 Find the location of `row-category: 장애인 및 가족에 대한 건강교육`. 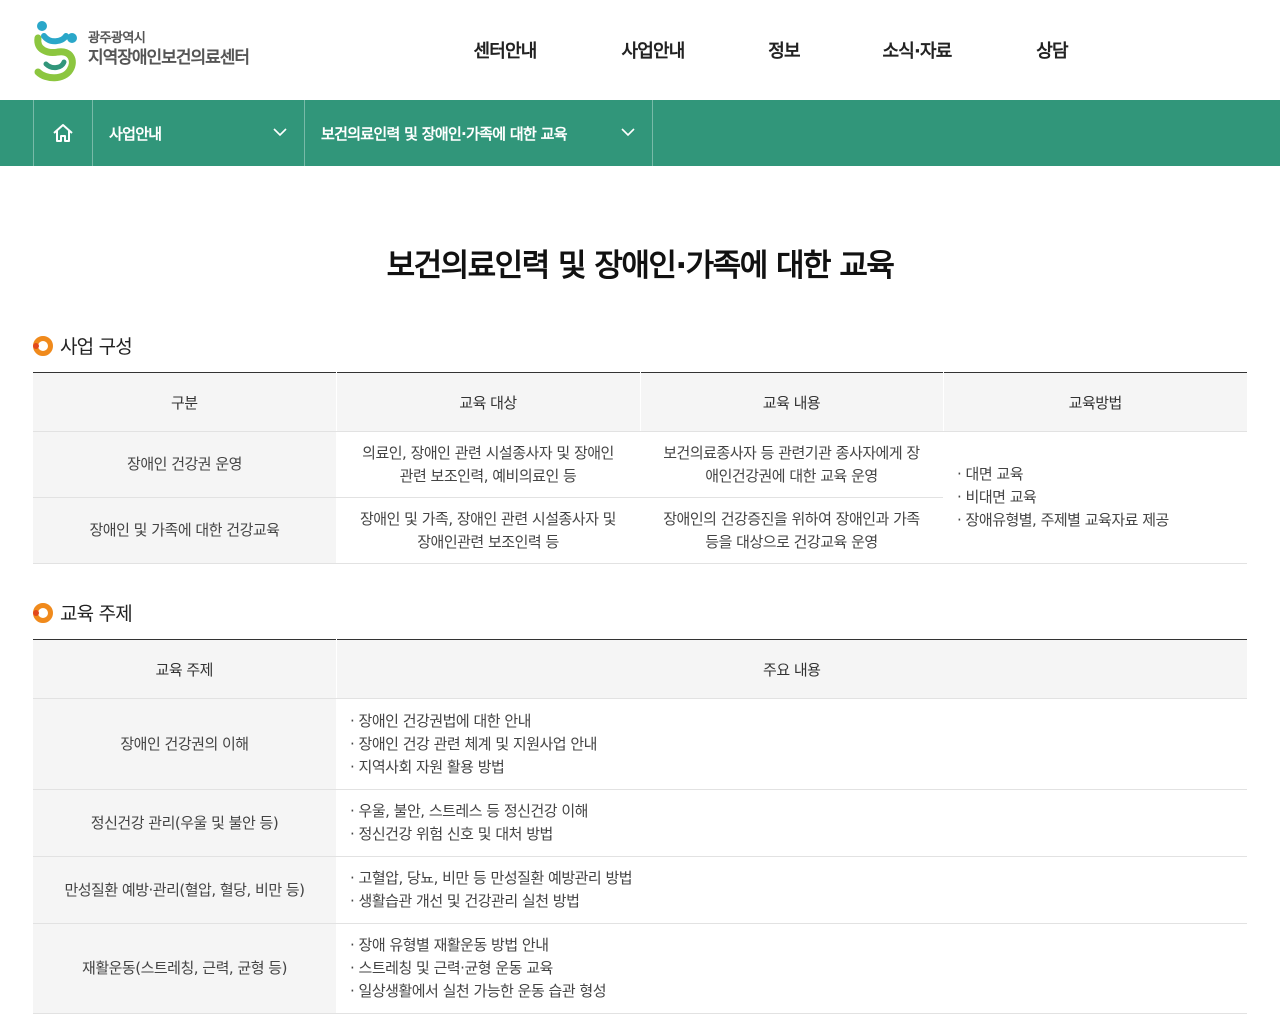

row-category: 장애인 및 가족에 대한 건강교육 is located at coordinates (184, 530).